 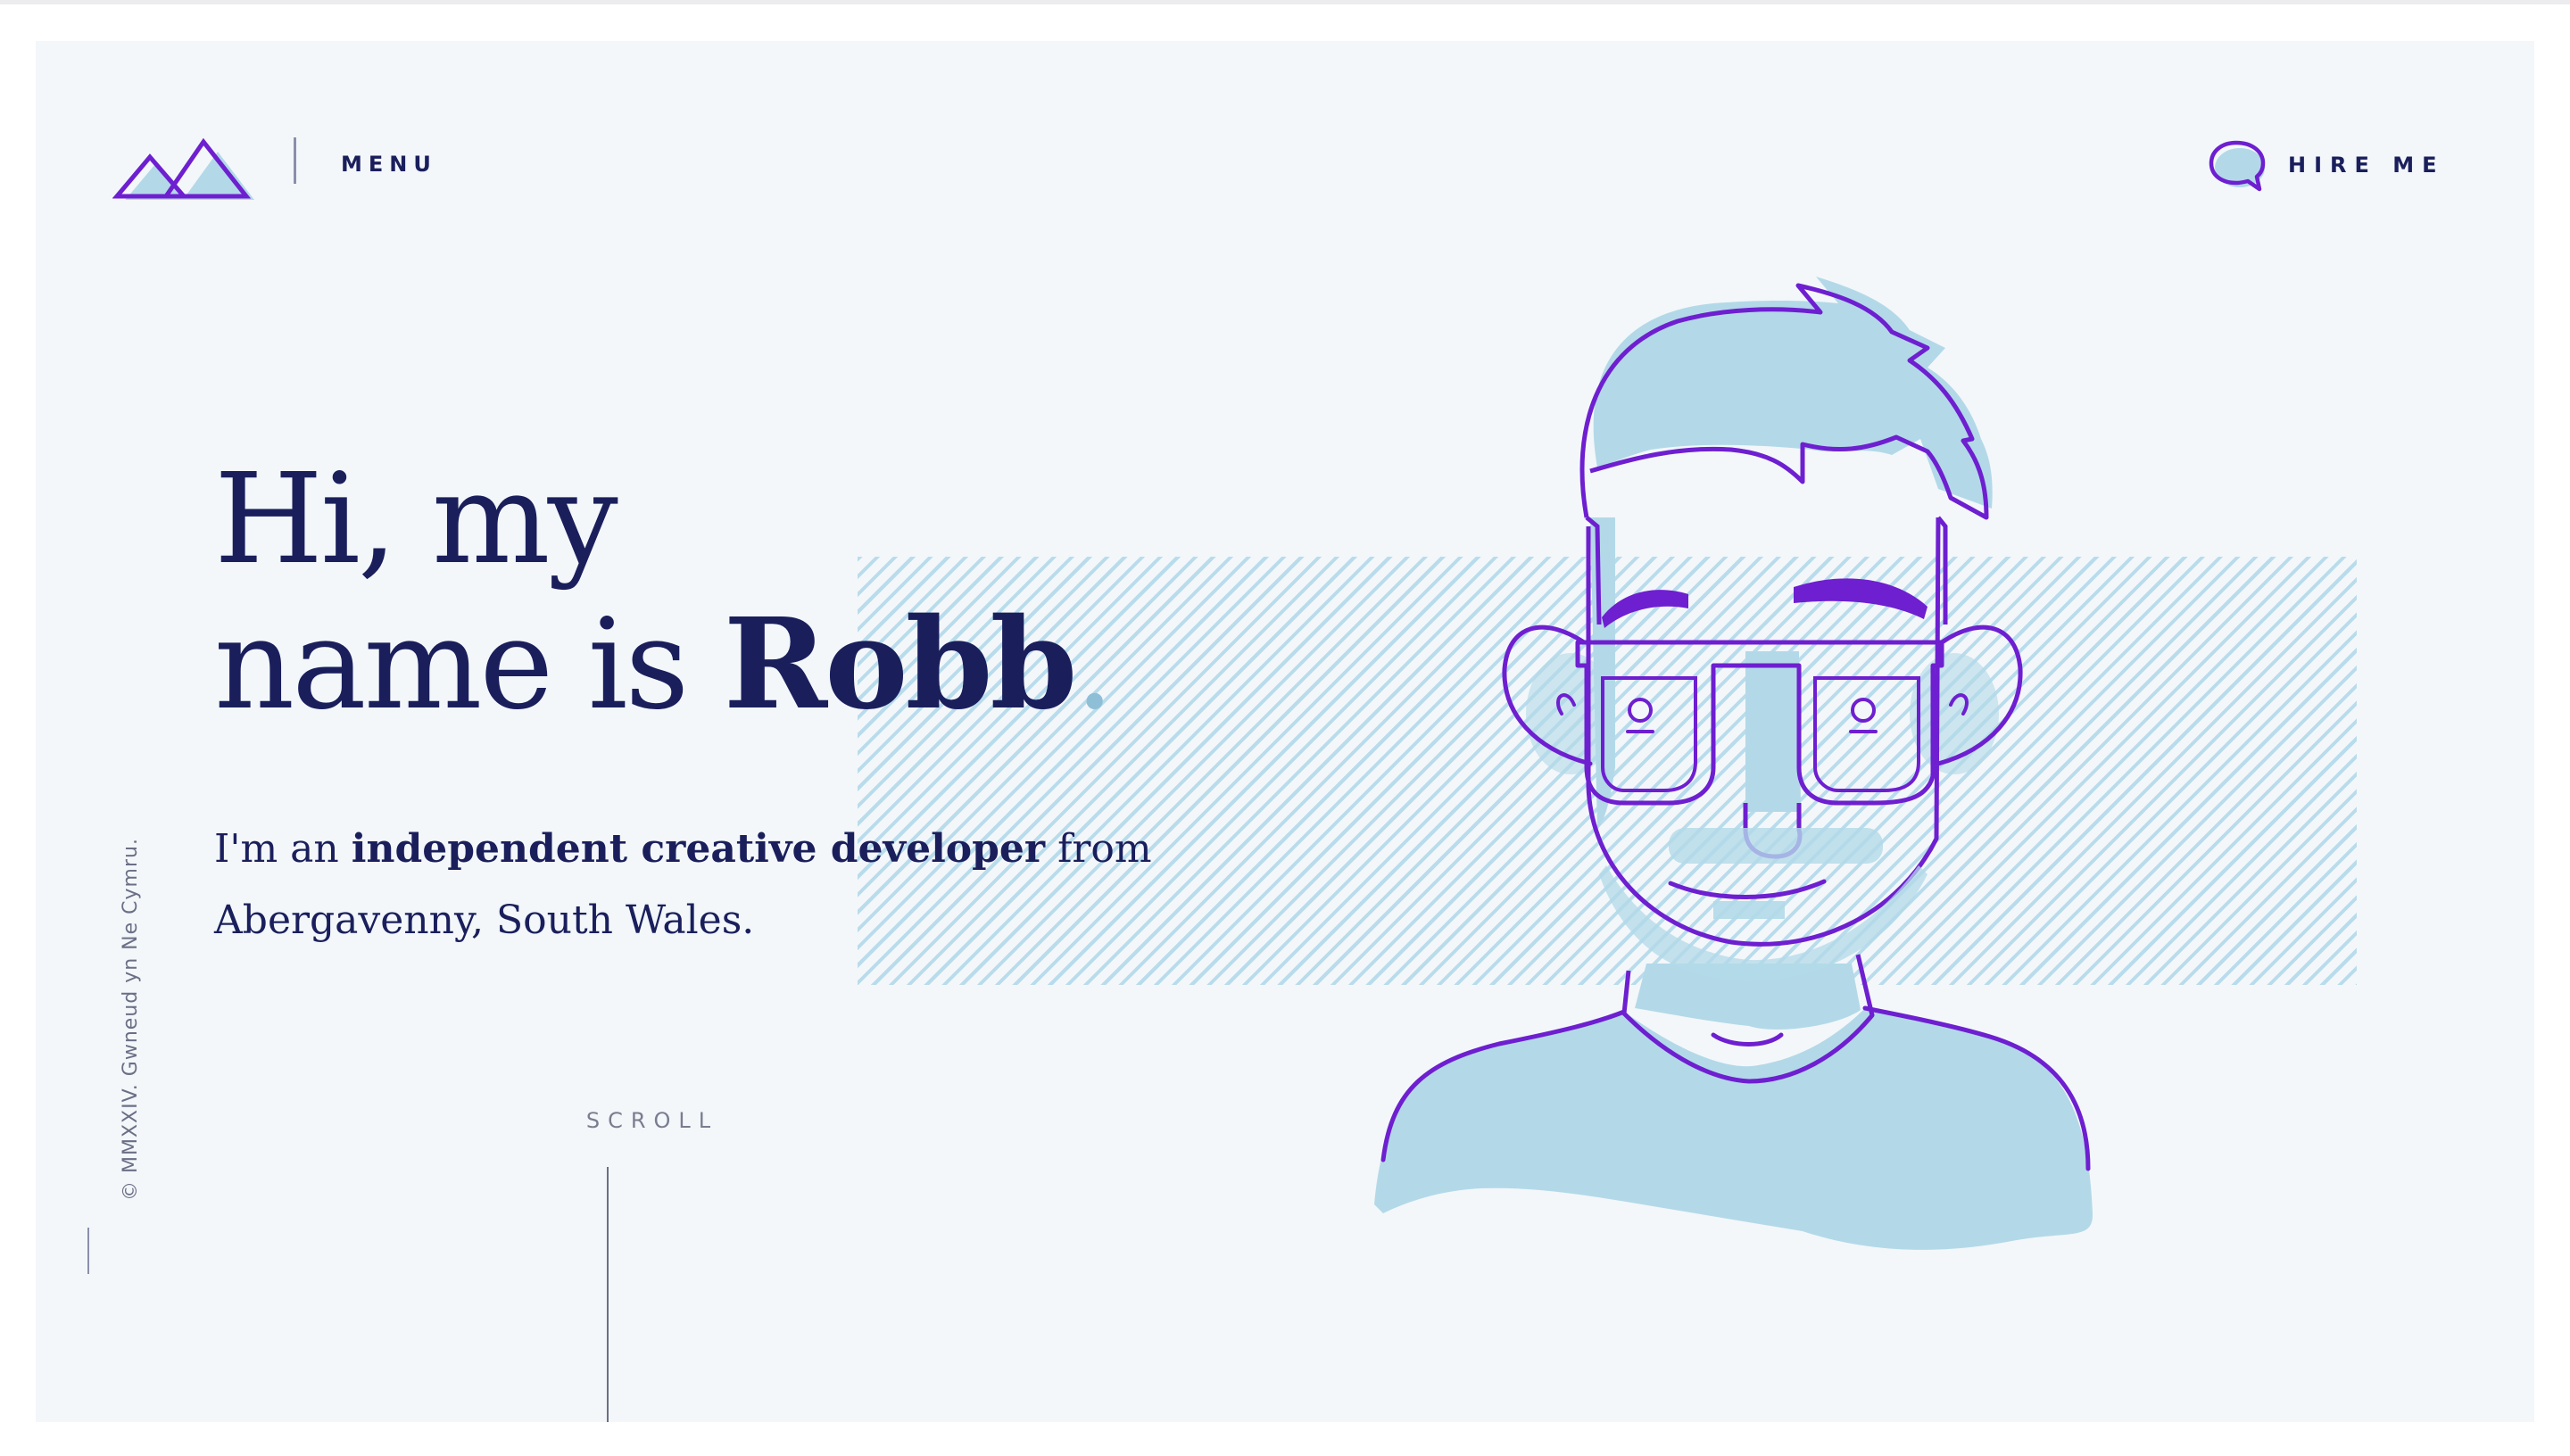 I want to click on hero-title-line-1: Hi, my, so click(x=416, y=519).